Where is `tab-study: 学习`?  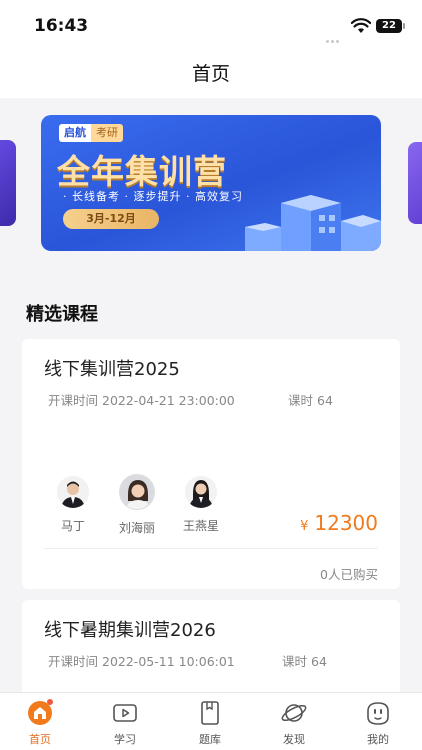
tab-study: 学习 is located at coordinates (125, 723).